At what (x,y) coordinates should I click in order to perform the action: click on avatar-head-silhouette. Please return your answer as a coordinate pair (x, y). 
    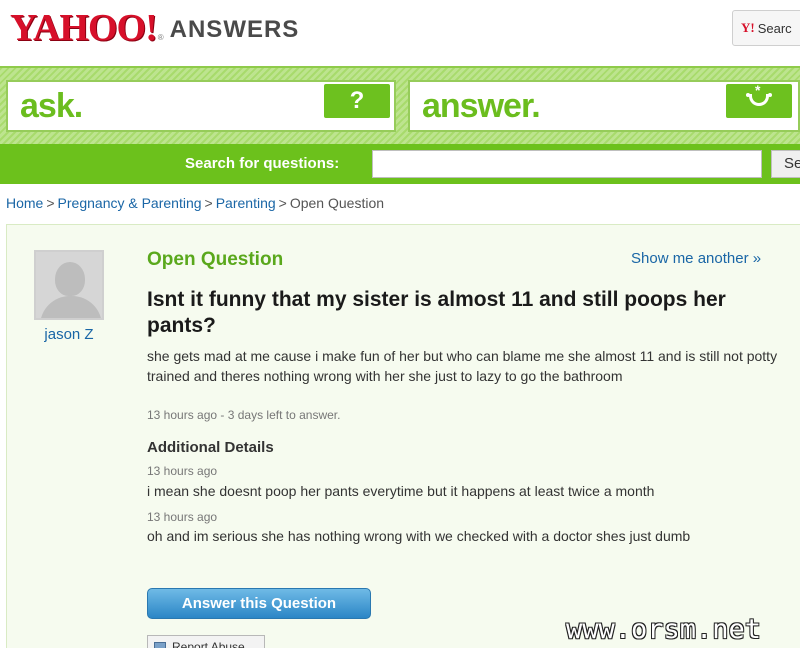
    Looking at the image, I should click on (70, 279).